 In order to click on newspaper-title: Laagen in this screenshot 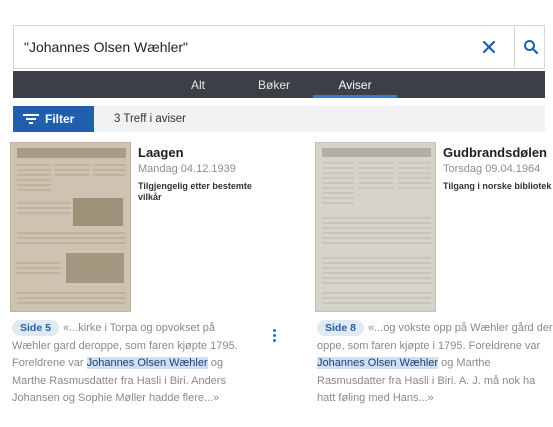, I will do `click(161, 152)`.